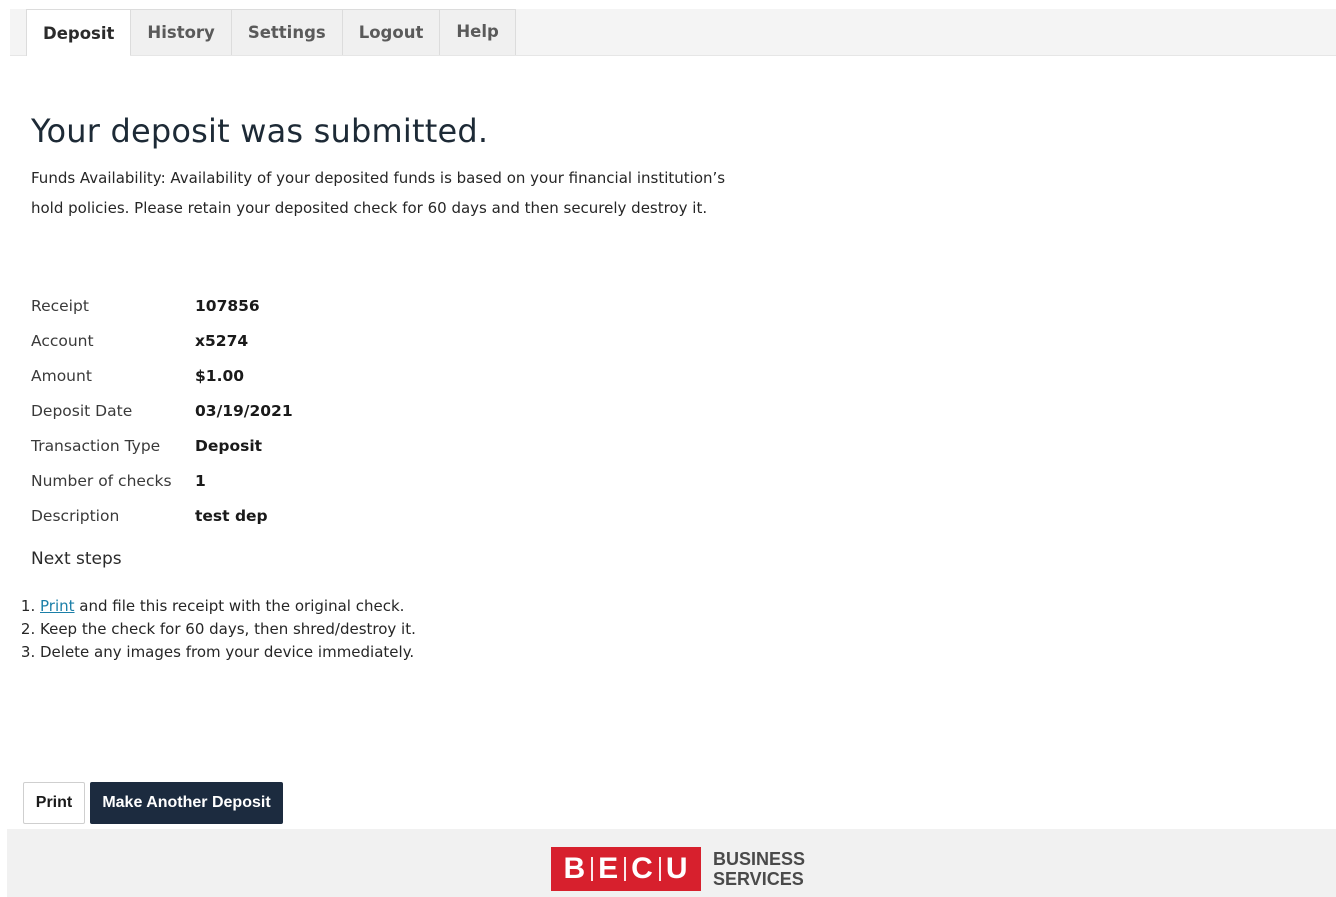 Image resolution: width=1336 pixels, height=897 pixels. Describe the element at coordinates (260, 131) in the screenshot. I see `page-title: Your deposit was submitted.` at that location.